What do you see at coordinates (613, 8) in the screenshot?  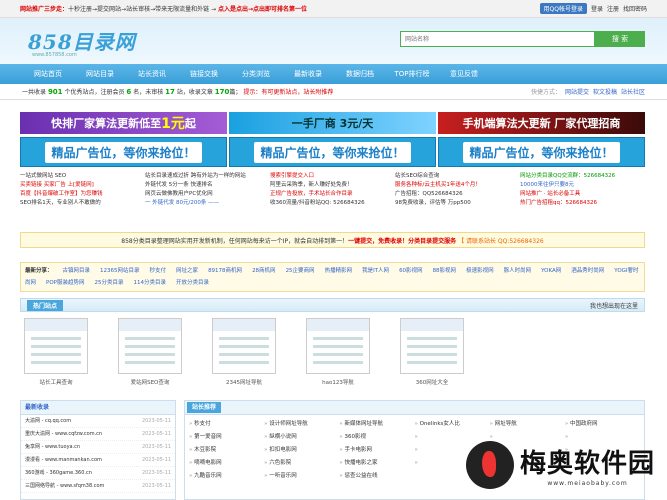 I see `register-link: 注册` at bounding box center [613, 8].